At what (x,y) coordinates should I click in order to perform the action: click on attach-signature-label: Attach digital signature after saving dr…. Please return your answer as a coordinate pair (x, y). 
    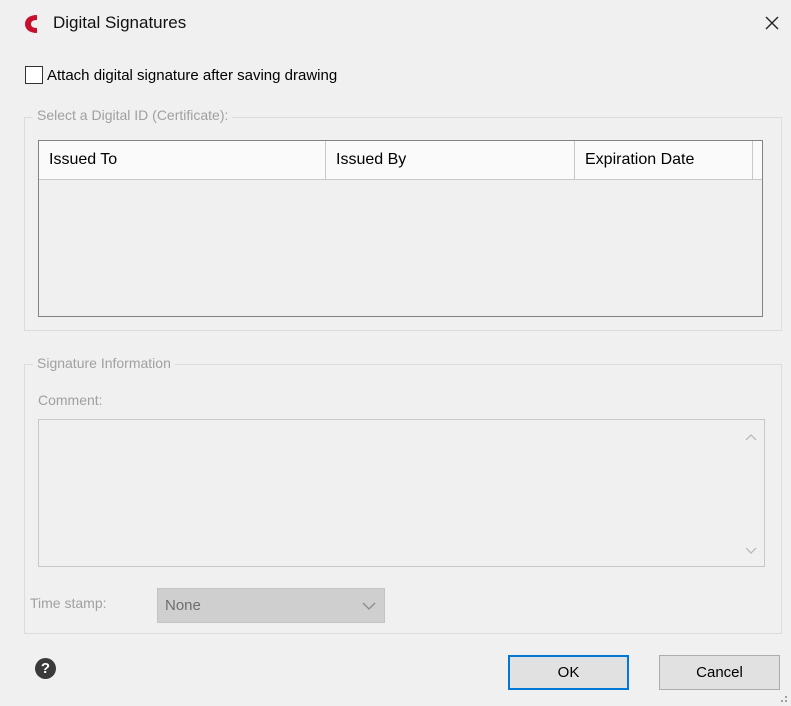
    Looking at the image, I should click on (192, 75).